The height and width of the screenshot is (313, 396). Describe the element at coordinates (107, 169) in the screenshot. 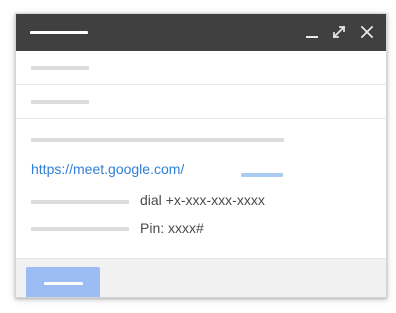

I see `meet-link: https://meet.google.com/` at that location.